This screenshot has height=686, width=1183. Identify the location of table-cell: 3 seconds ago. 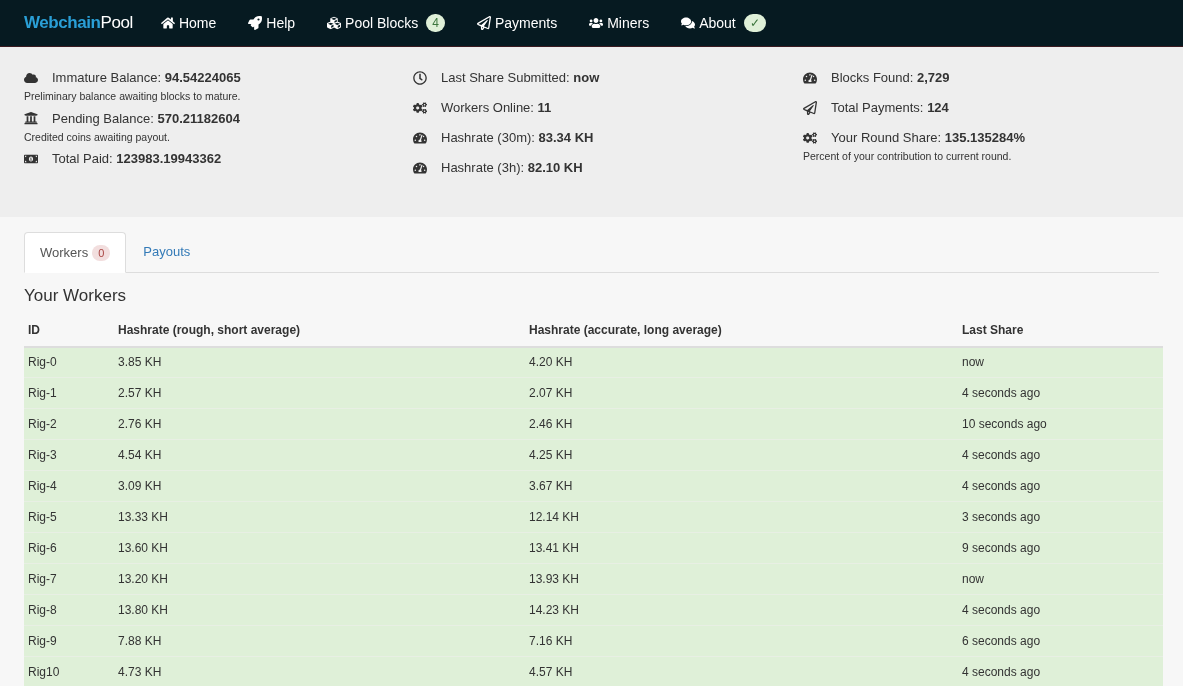
(1060, 517).